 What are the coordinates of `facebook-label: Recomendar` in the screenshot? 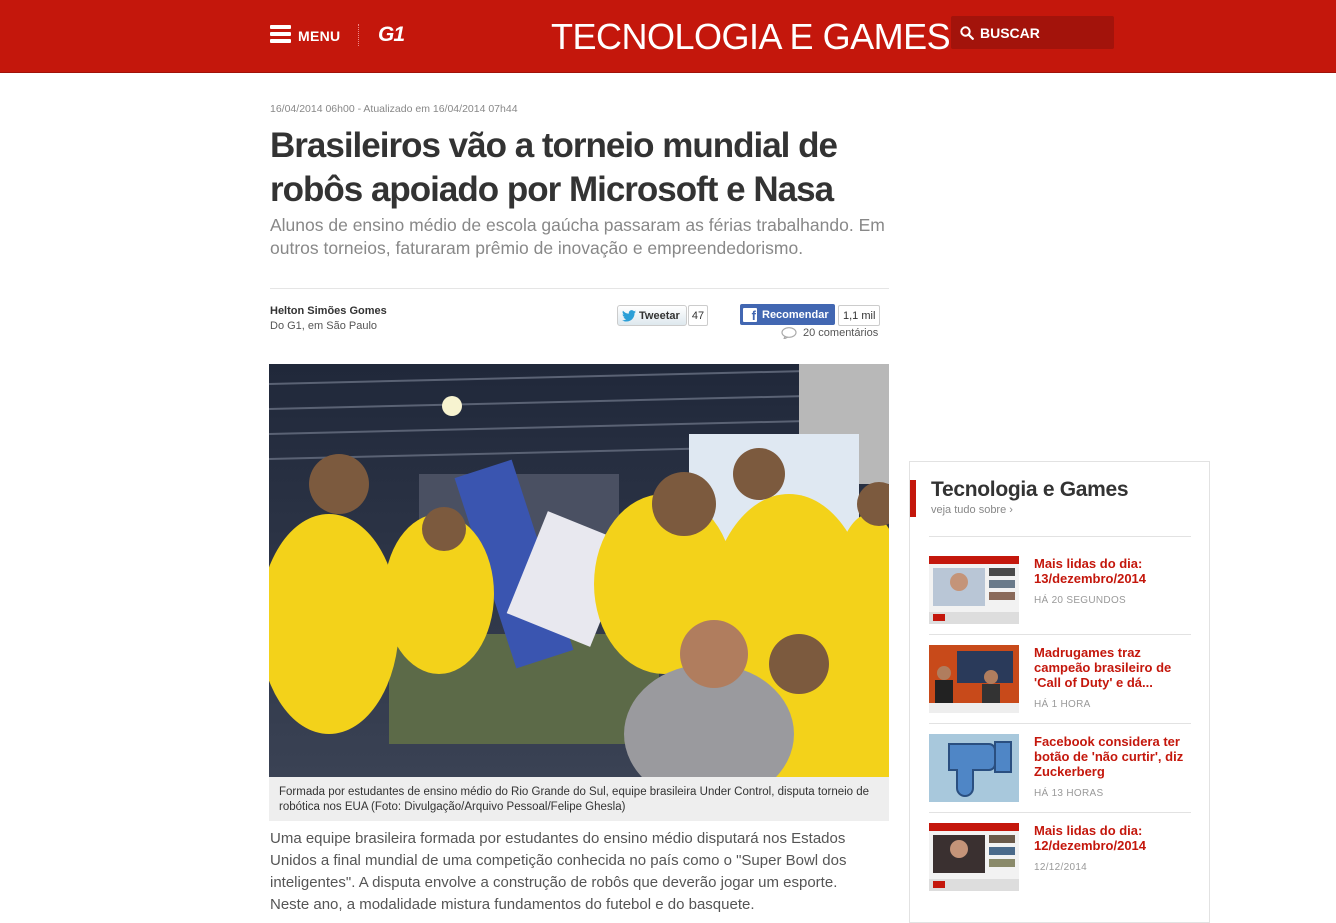 It's located at (795, 314).